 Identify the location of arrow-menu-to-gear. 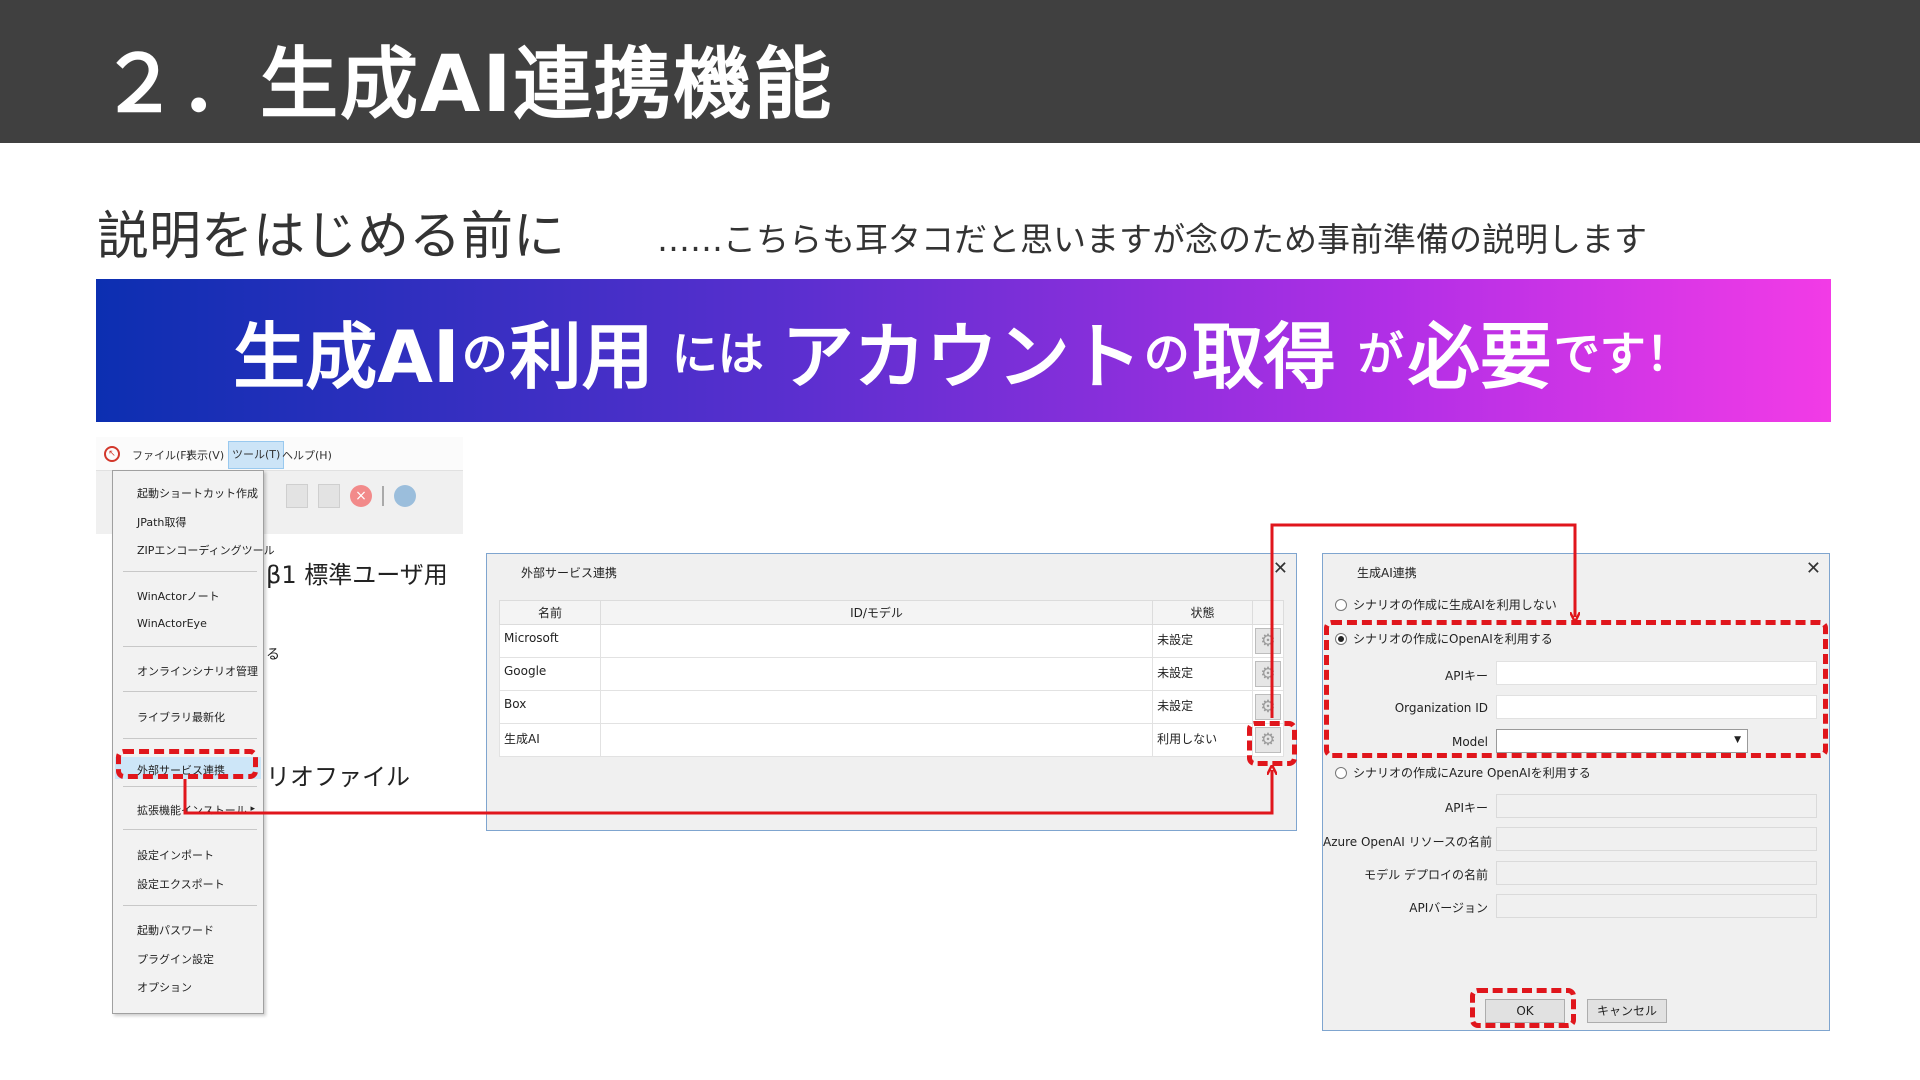
(727, 792).